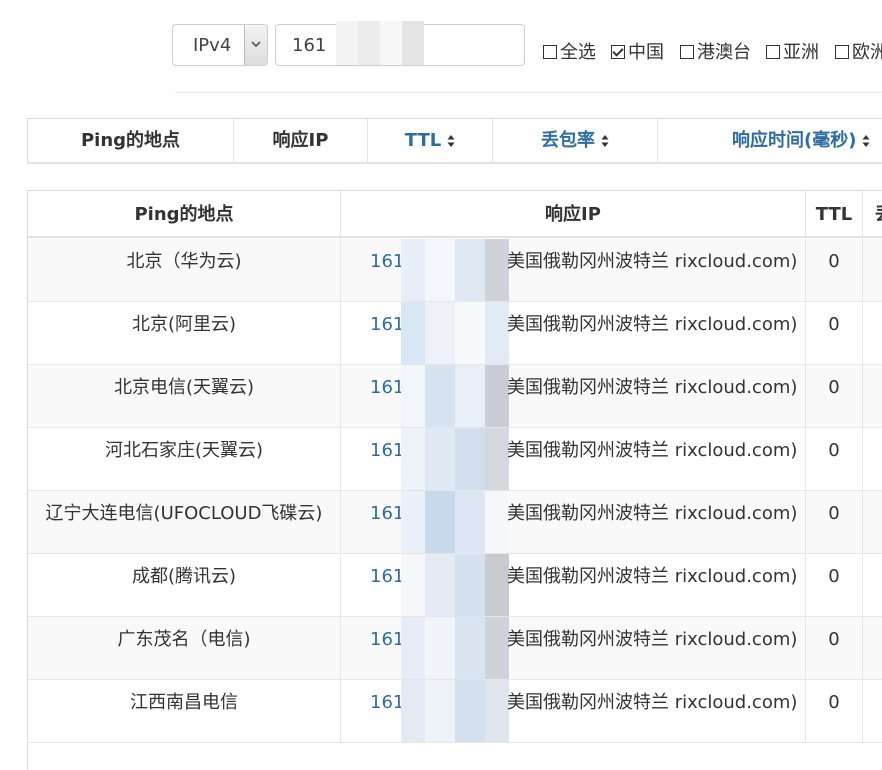  I want to click on sort-header: Ping的地点 响应IP TTL 丢包率 响应时间(毫秒), so click(454, 141).